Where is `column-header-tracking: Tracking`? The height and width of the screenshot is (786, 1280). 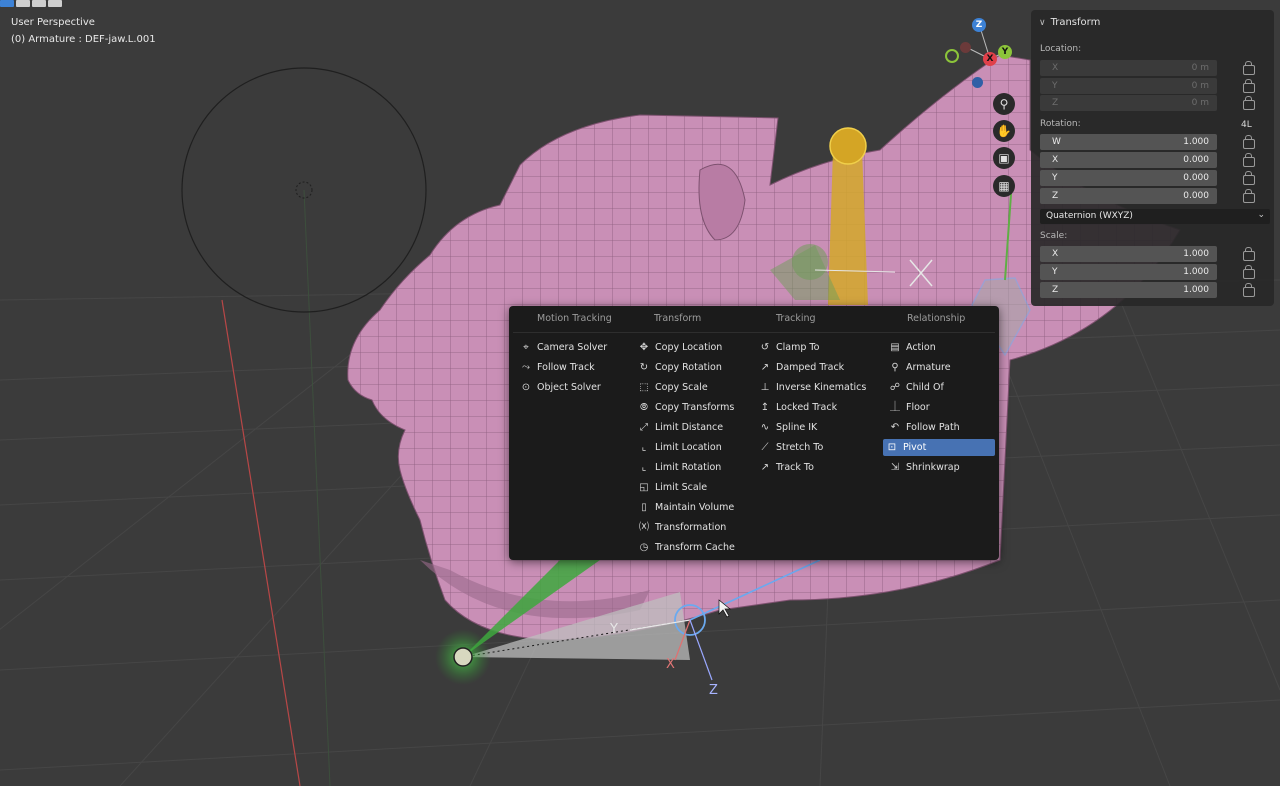
column-header-tracking: Tracking is located at coordinates (796, 318).